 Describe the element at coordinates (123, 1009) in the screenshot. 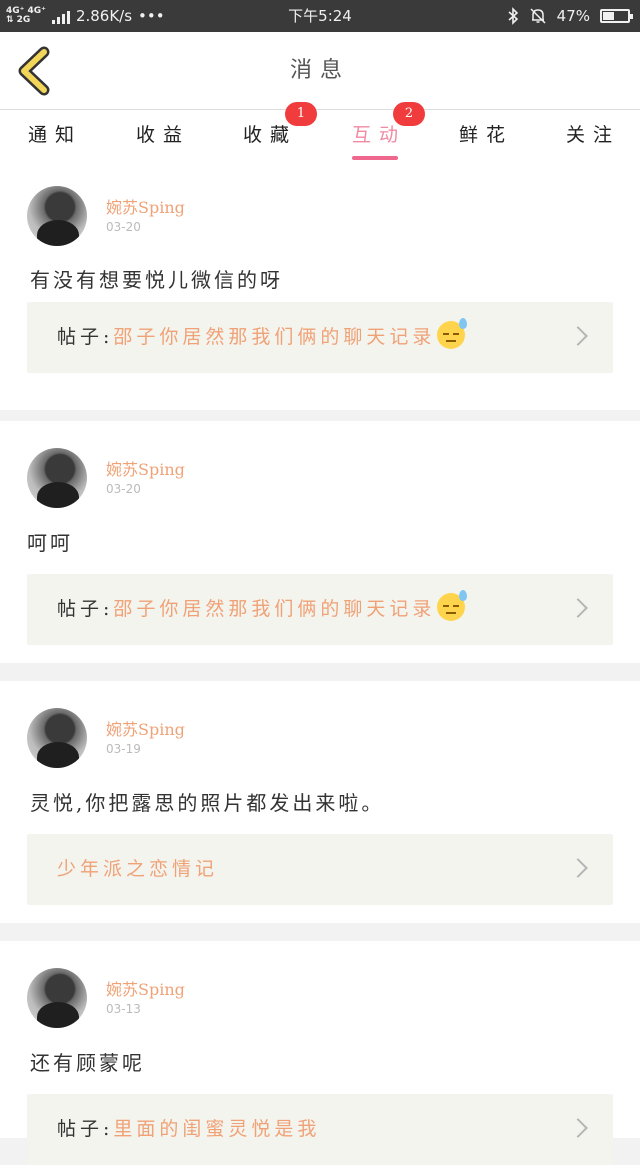

I see `timestamp: 03-13` at that location.